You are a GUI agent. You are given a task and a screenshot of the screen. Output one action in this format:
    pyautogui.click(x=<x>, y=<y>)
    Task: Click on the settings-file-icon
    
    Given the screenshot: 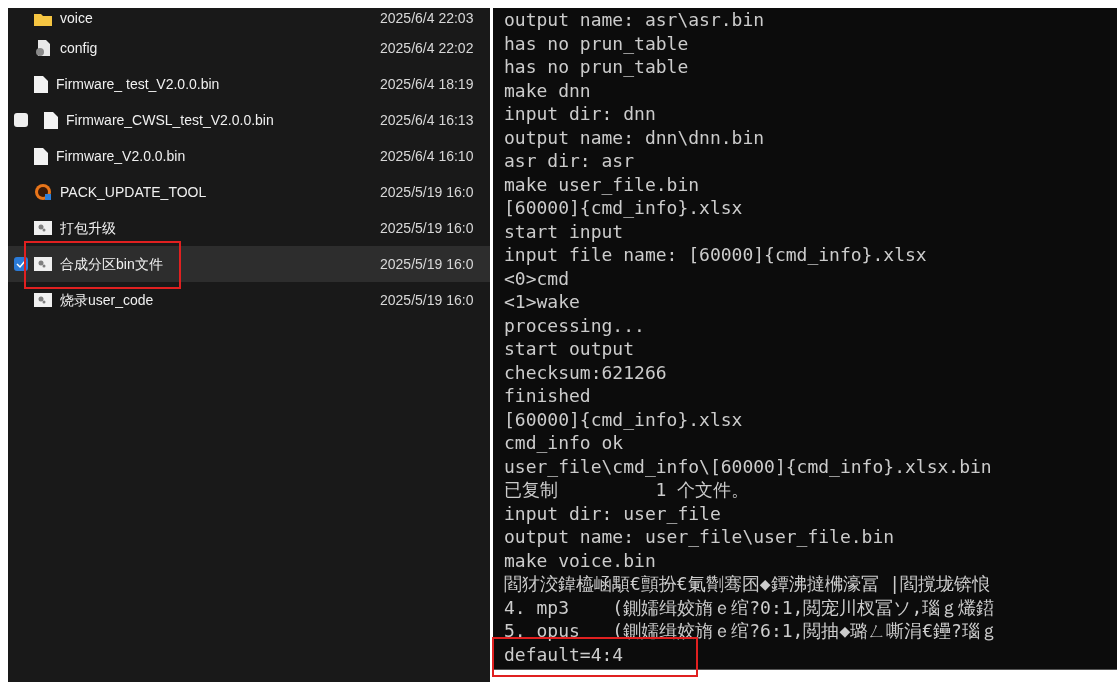 What is the action you would take?
    pyautogui.click(x=43, y=48)
    